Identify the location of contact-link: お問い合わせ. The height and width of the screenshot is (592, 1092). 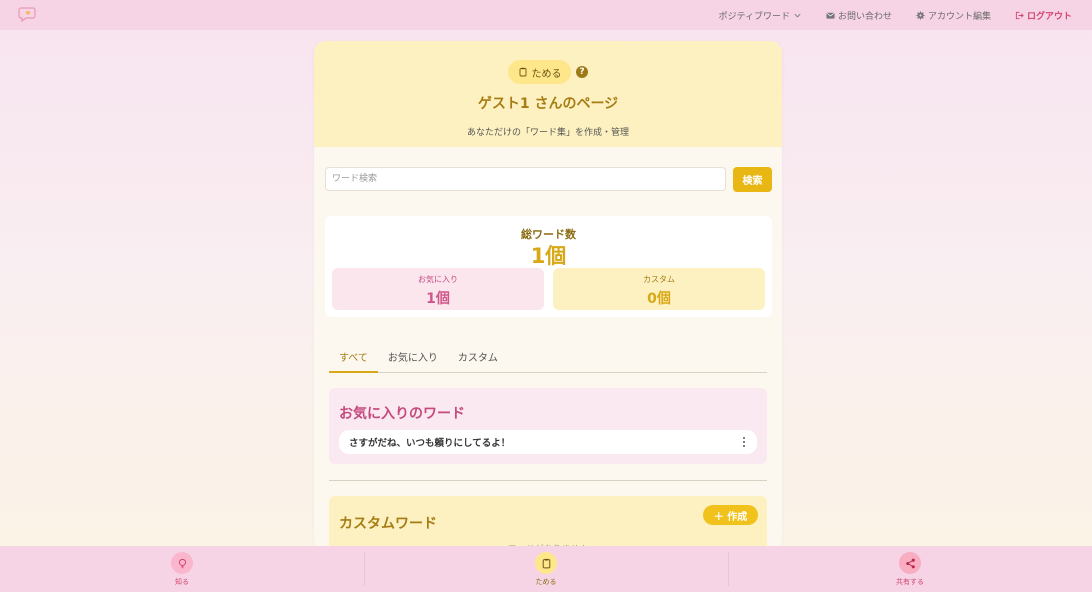
(859, 15).